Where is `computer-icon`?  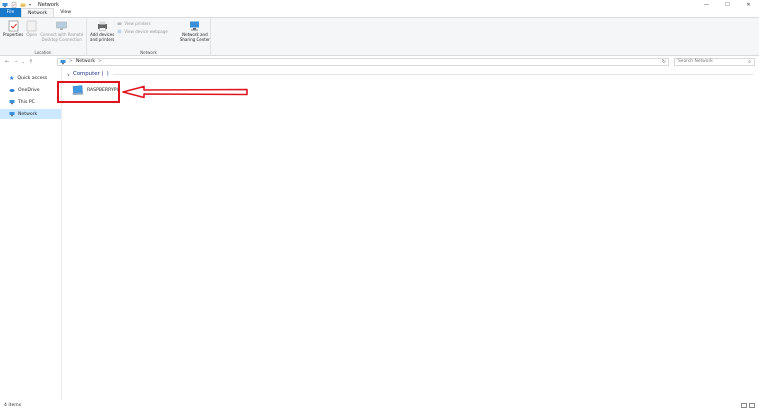 computer-icon is located at coordinates (12, 102).